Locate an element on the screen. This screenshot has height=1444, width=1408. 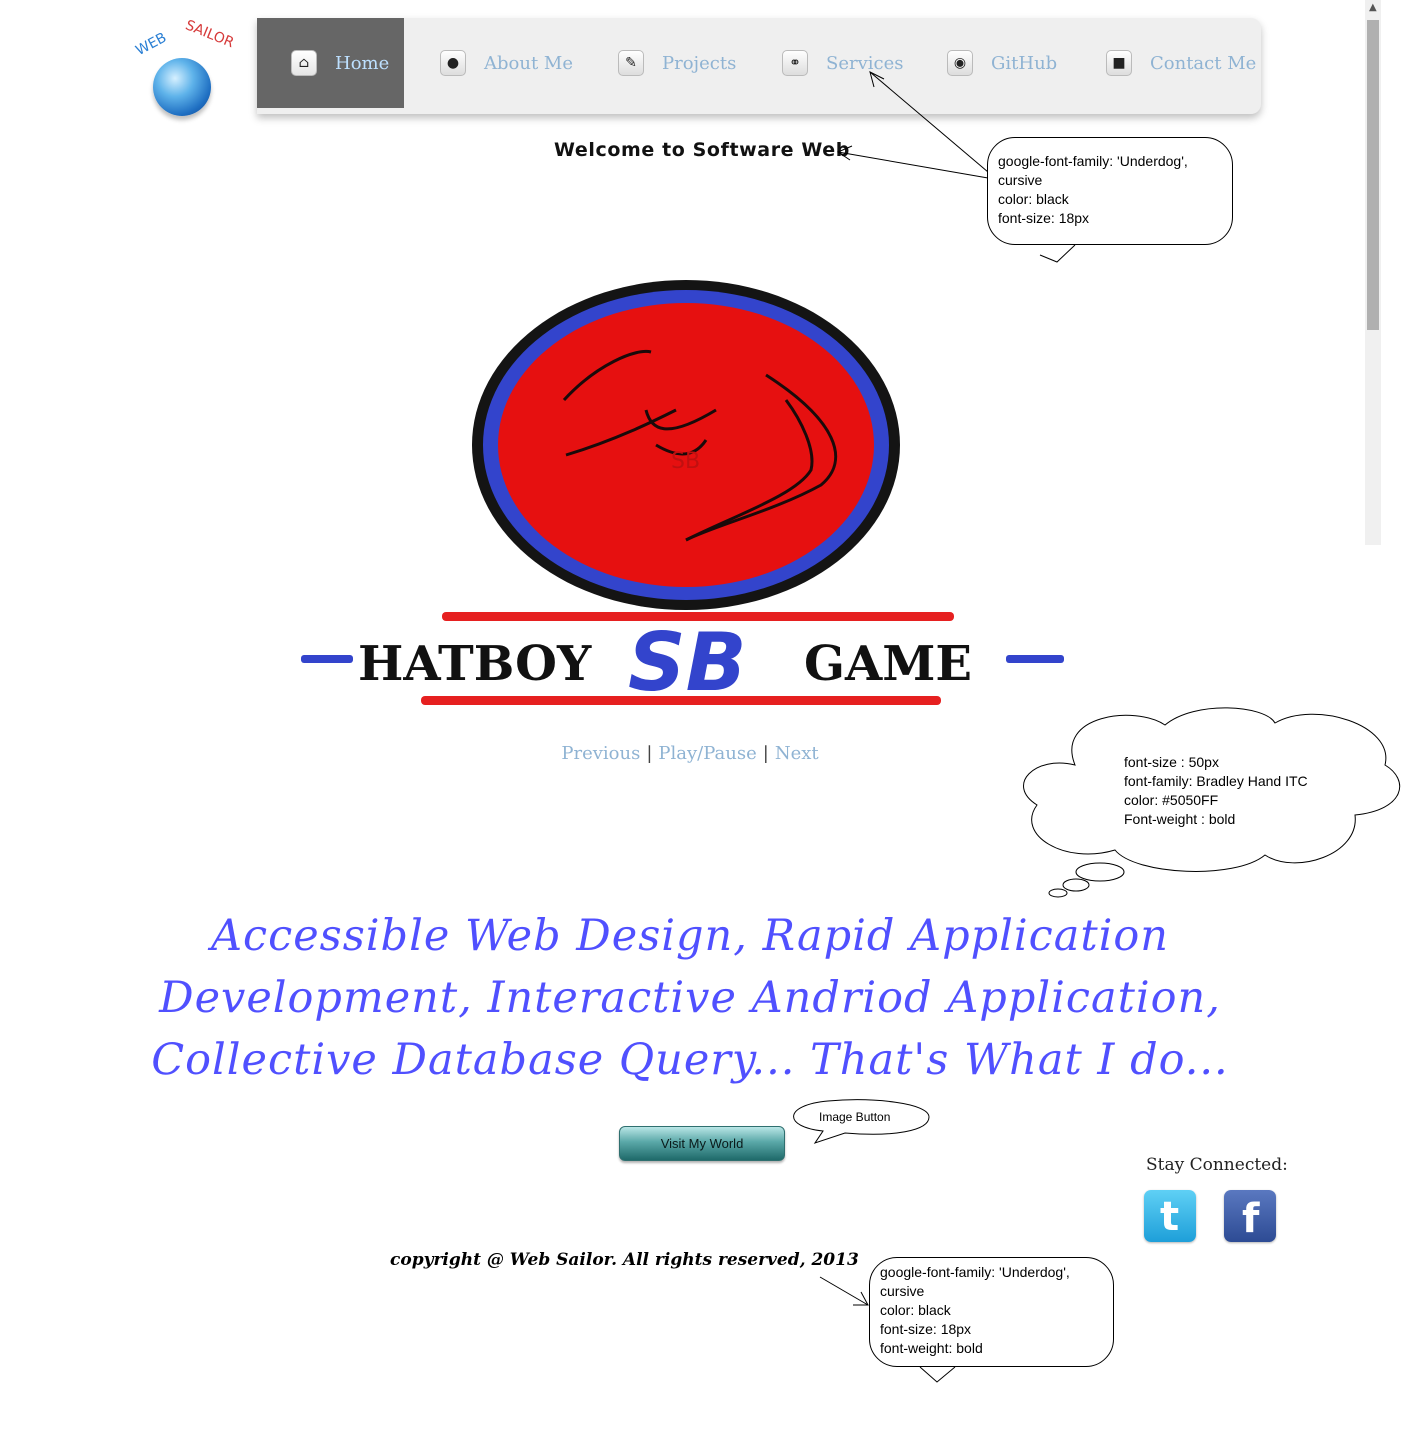
note-line: font-family: Bradley Hand ITC is located at coordinates (1216, 781).